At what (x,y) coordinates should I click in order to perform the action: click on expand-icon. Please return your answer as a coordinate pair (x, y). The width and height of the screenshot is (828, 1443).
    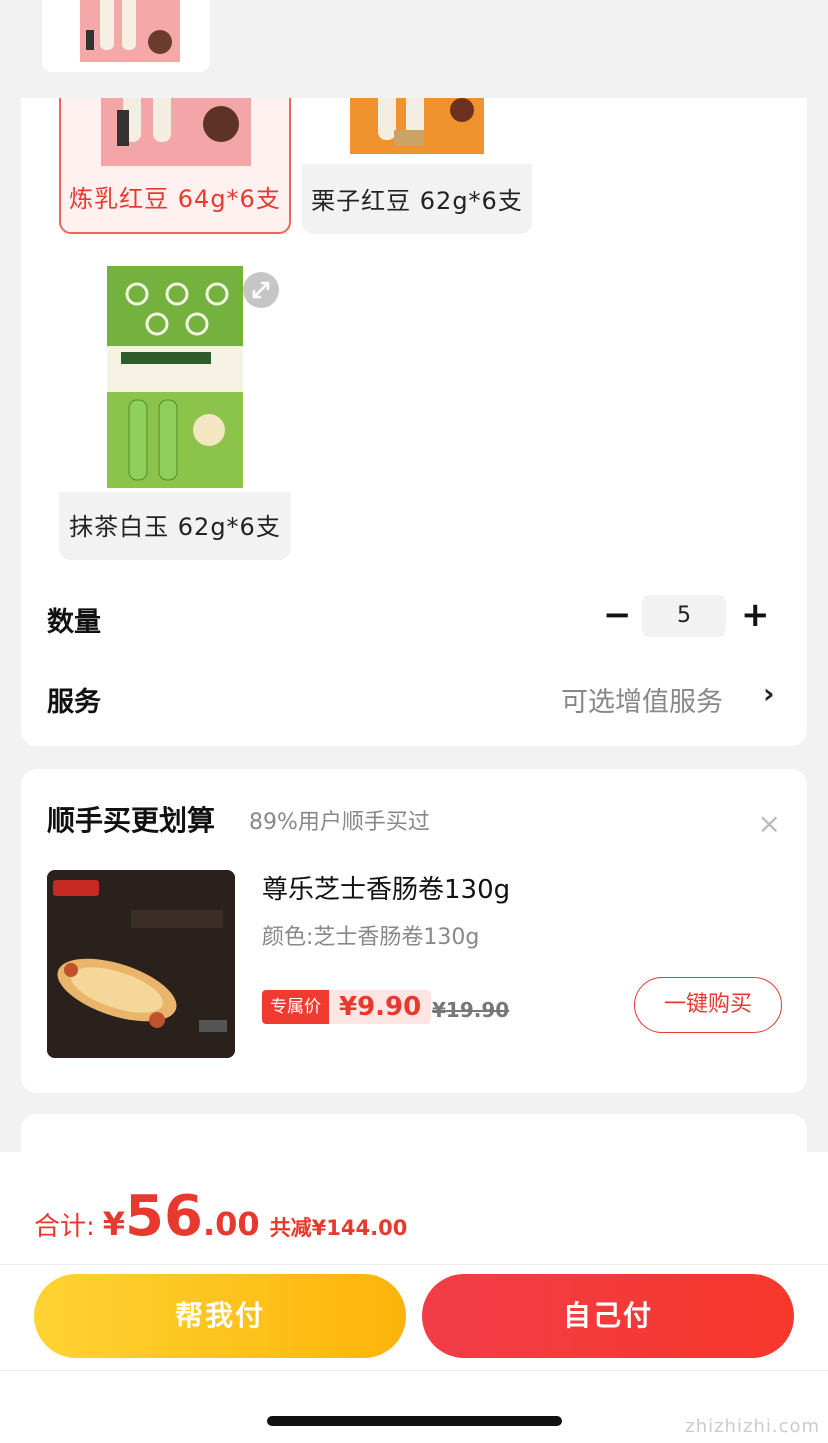
    Looking at the image, I should click on (261, 290).